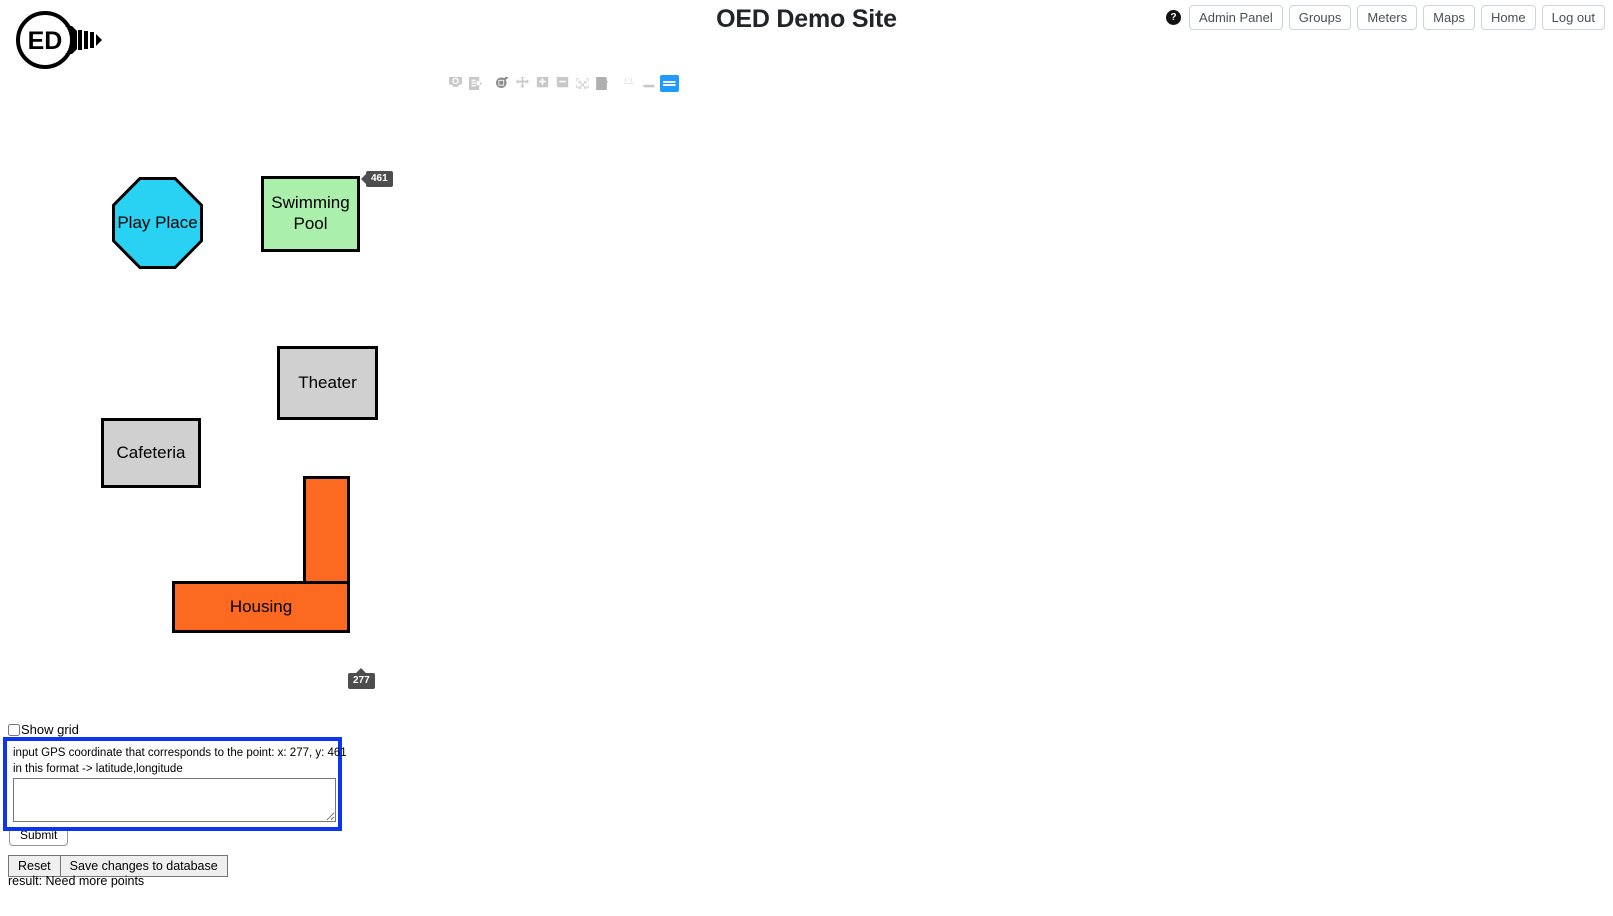  Describe the element at coordinates (669, 83) in the screenshot. I see `compare-data-on-hover-icon` at that location.